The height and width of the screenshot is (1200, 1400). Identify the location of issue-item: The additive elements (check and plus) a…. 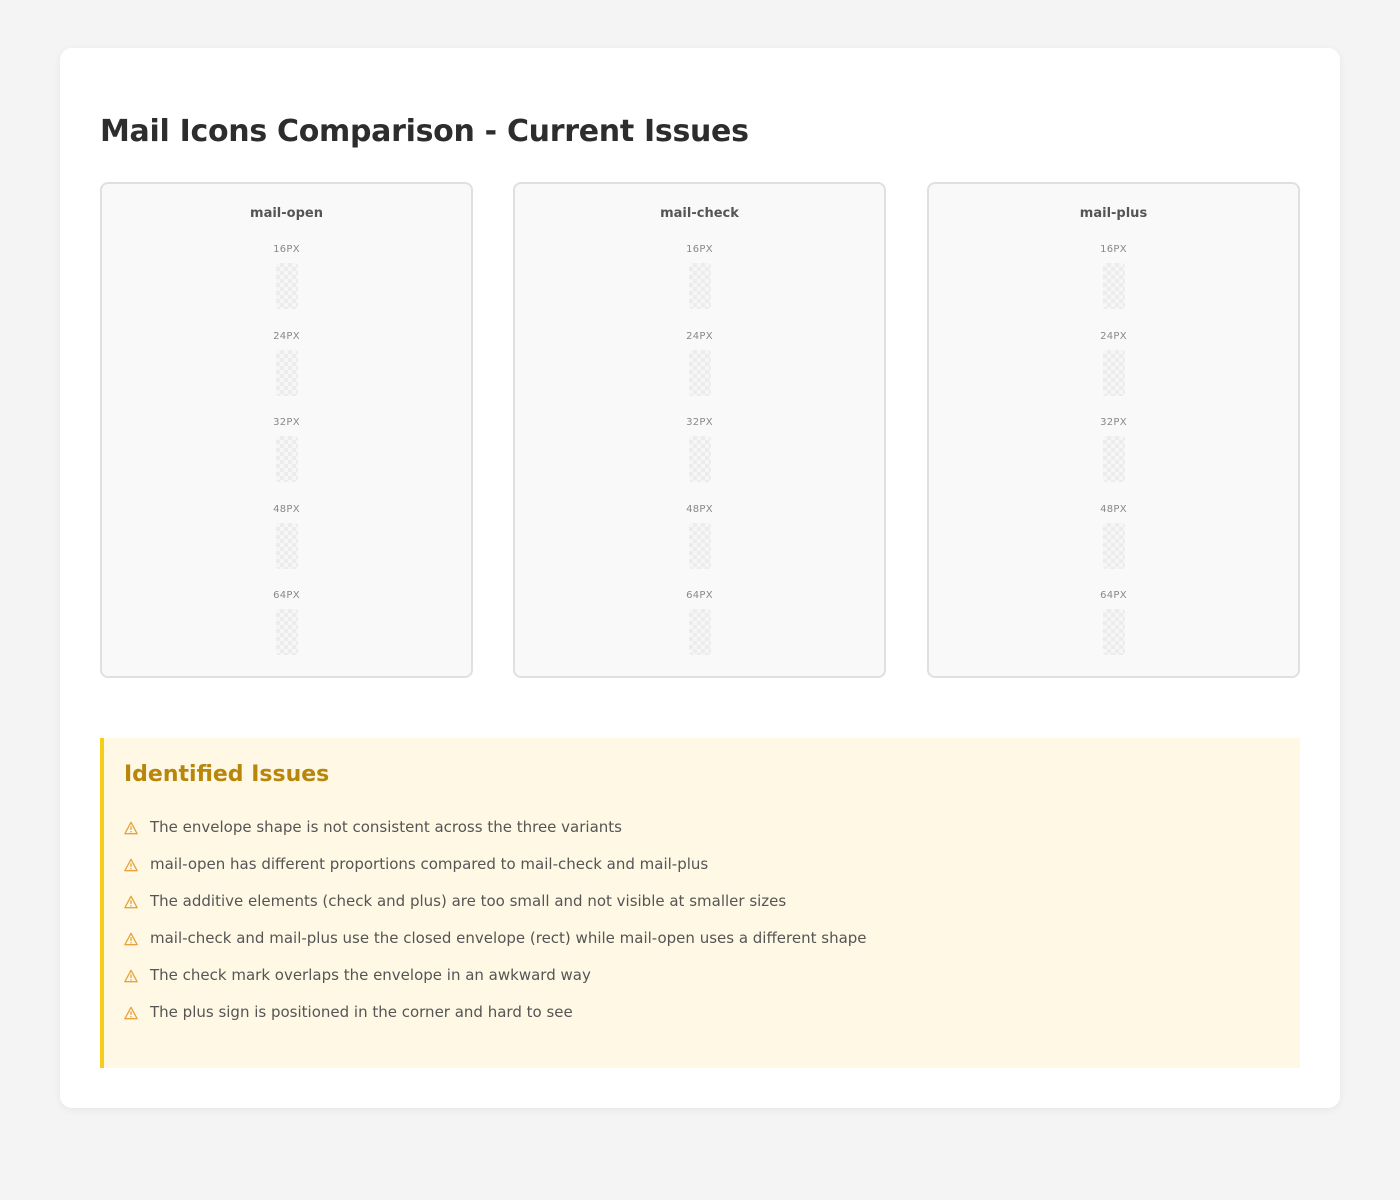
(495, 910).